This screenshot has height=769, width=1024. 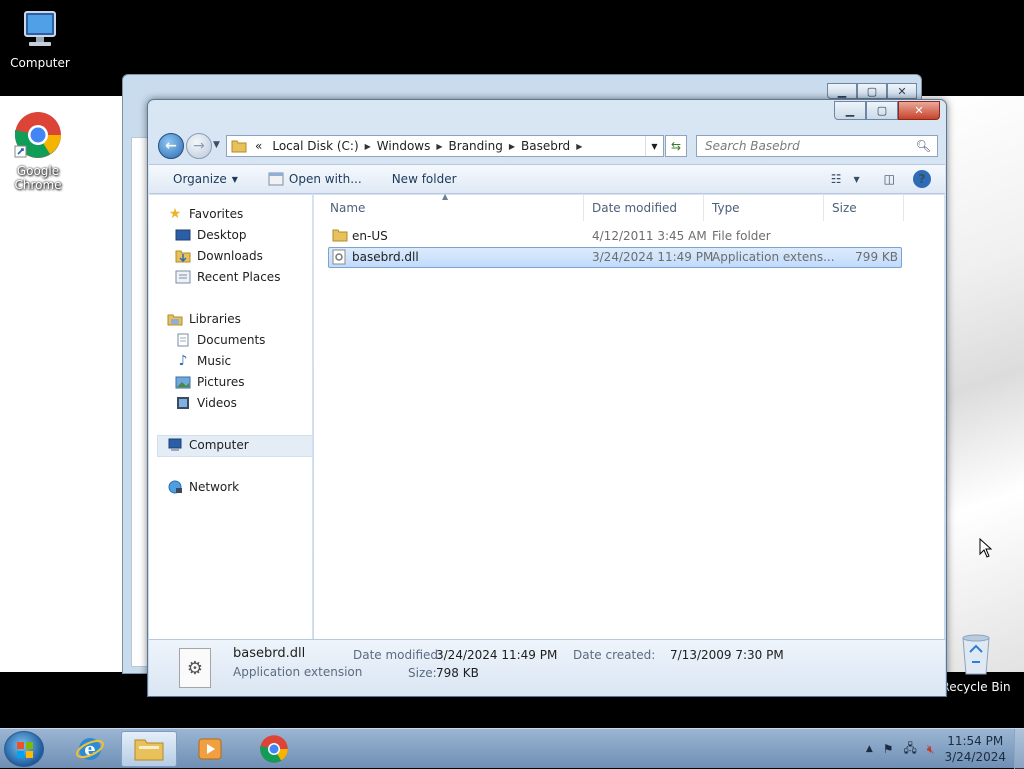 I want to click on clock-date: 3/24/2024, so click(x=975, y=757).